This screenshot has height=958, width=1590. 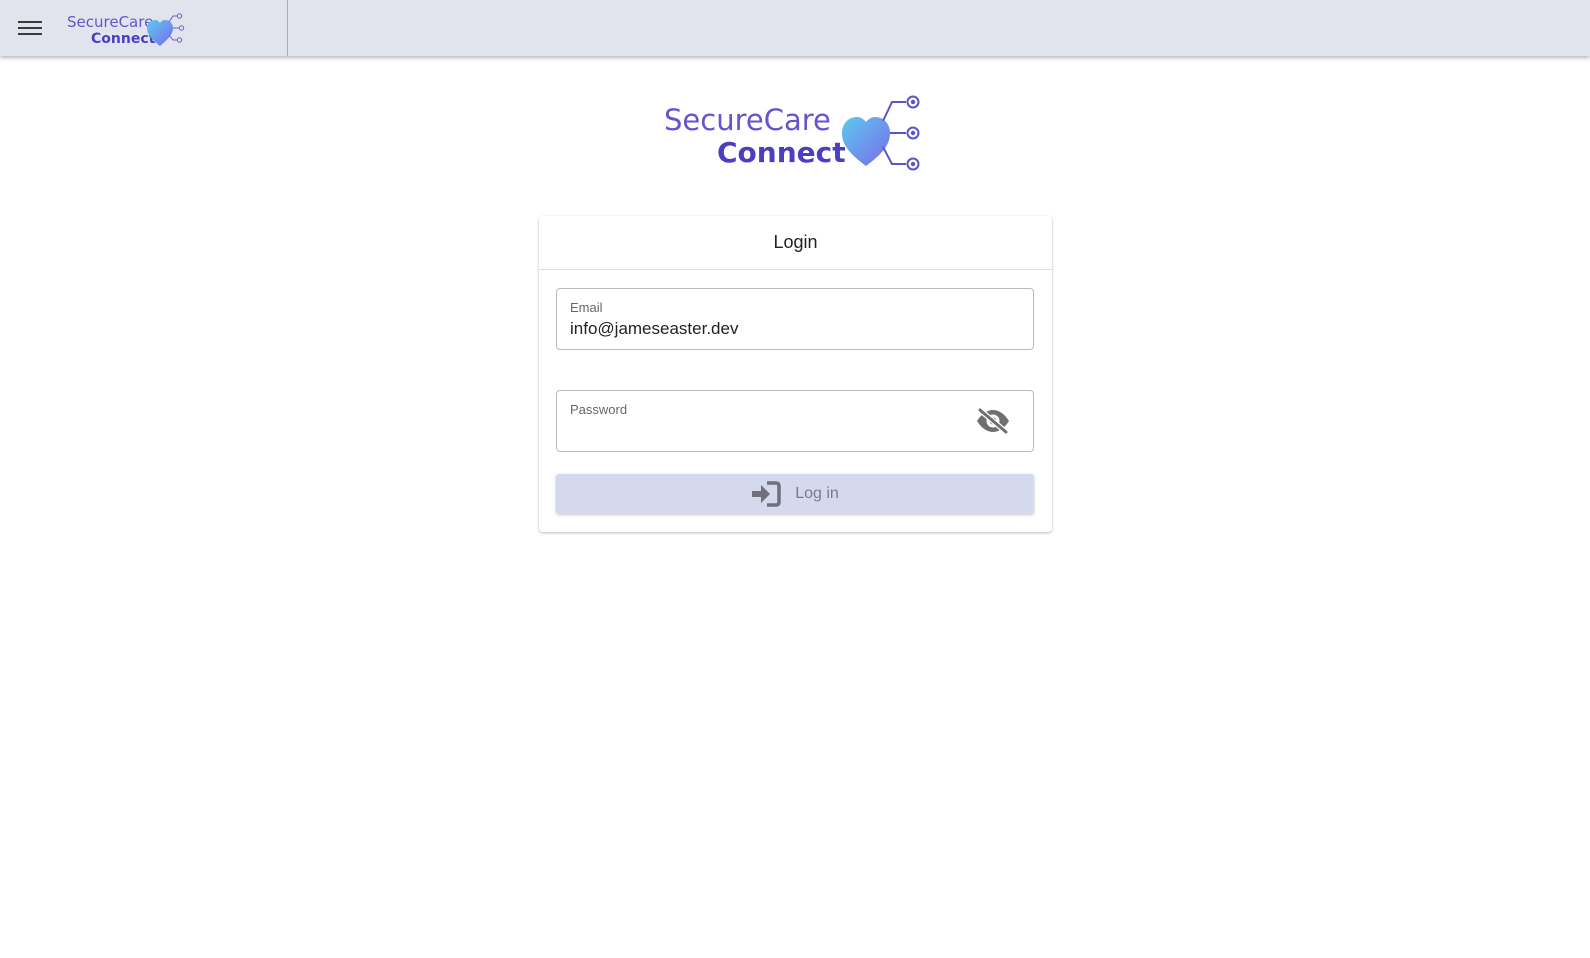 I want to click on login-card: Login Email Password Log in, so click(x=795, y=374).